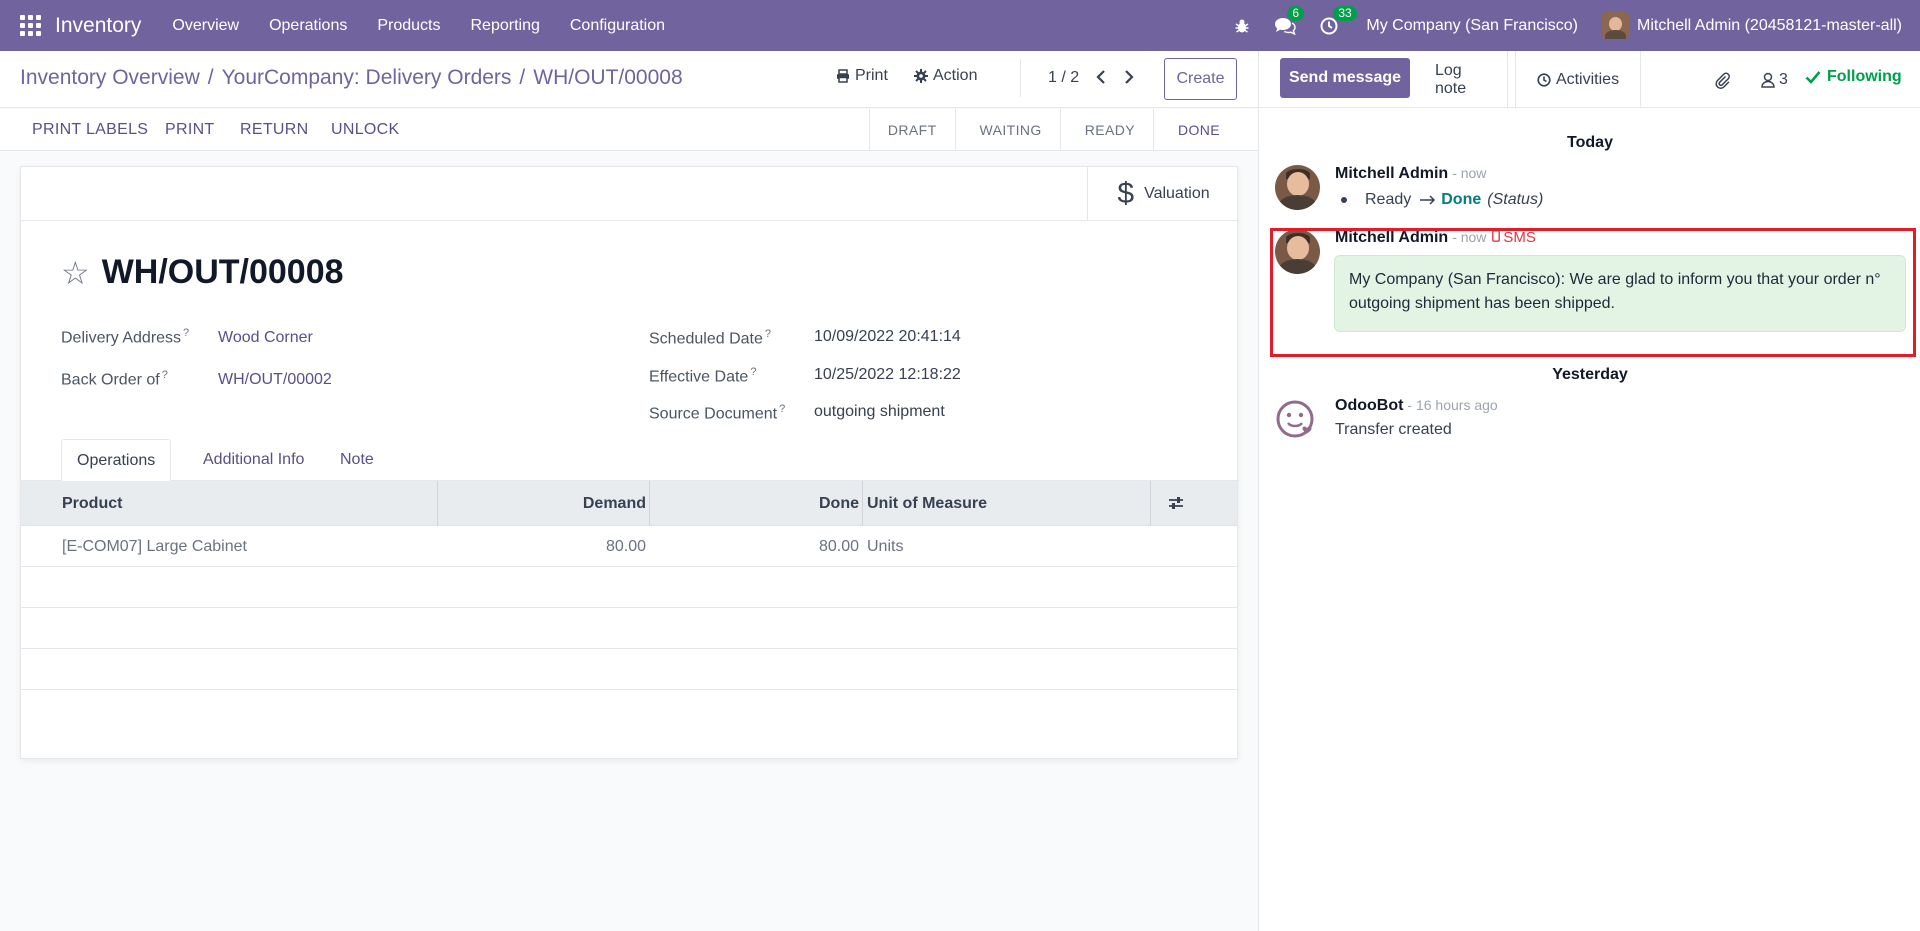 Image resolution: width=1920 pixels, height=931 pixels. What do you see at coordinates (1163, 194) in the screenshot?
I see `valuation-button: $ Valuation` at bounding box center [1163, 194].